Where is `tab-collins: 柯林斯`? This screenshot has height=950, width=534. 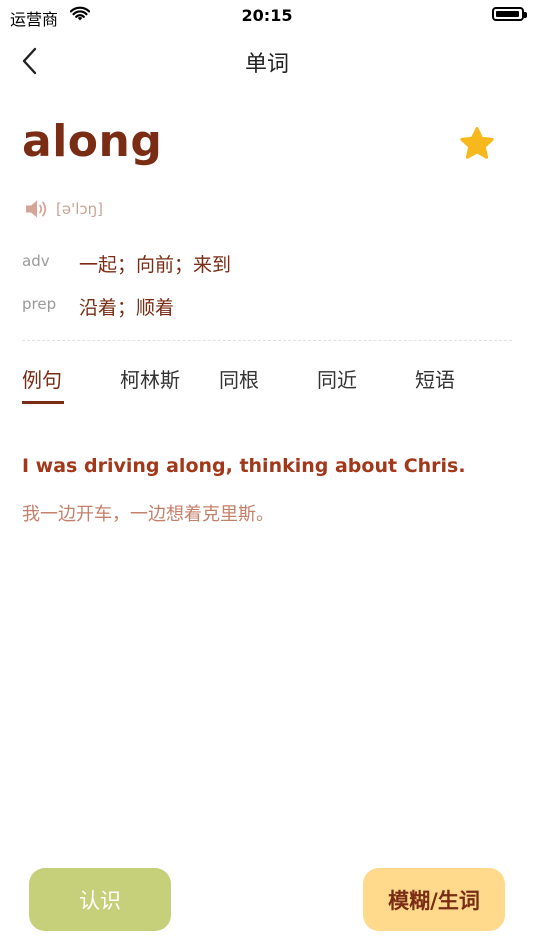 tab-collins: 柯林斯 is located at coordinates (150, 378).